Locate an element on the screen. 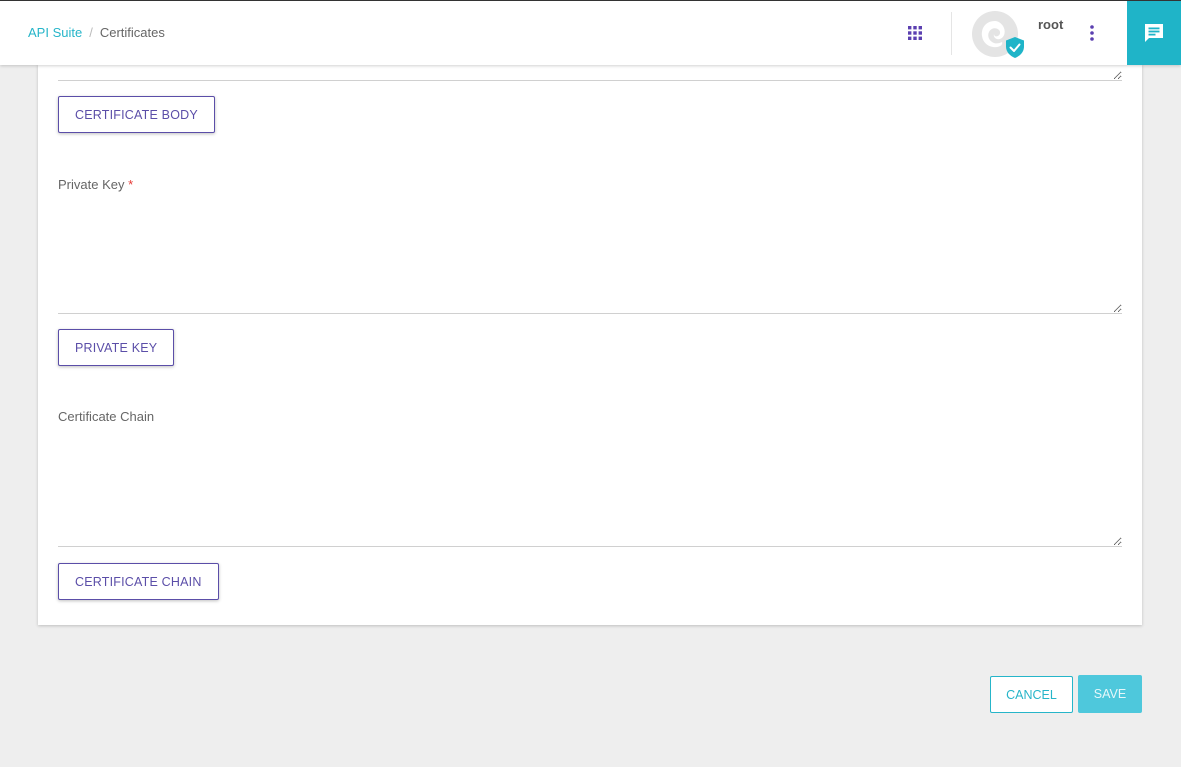  certificate-chain-upload-button: CERTIFICATE CHAIN is located at coordinates (138, 581).